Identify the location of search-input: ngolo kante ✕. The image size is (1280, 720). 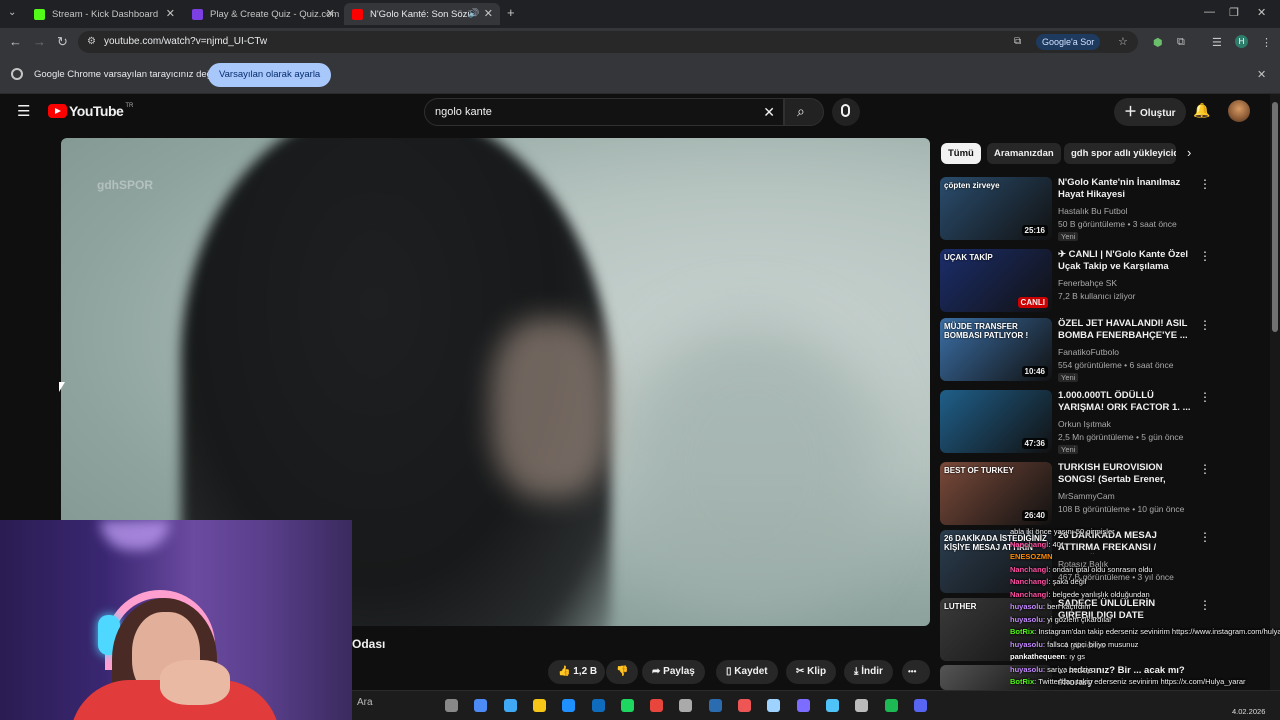
(604, 112).